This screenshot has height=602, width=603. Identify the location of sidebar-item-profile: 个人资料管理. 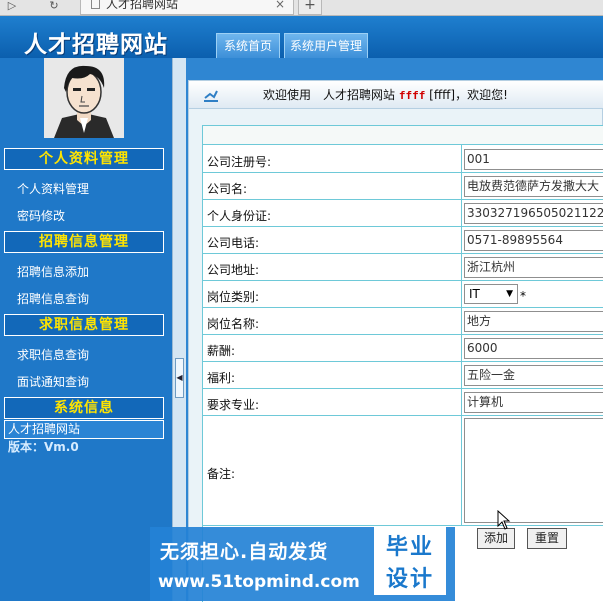
(53, 189).